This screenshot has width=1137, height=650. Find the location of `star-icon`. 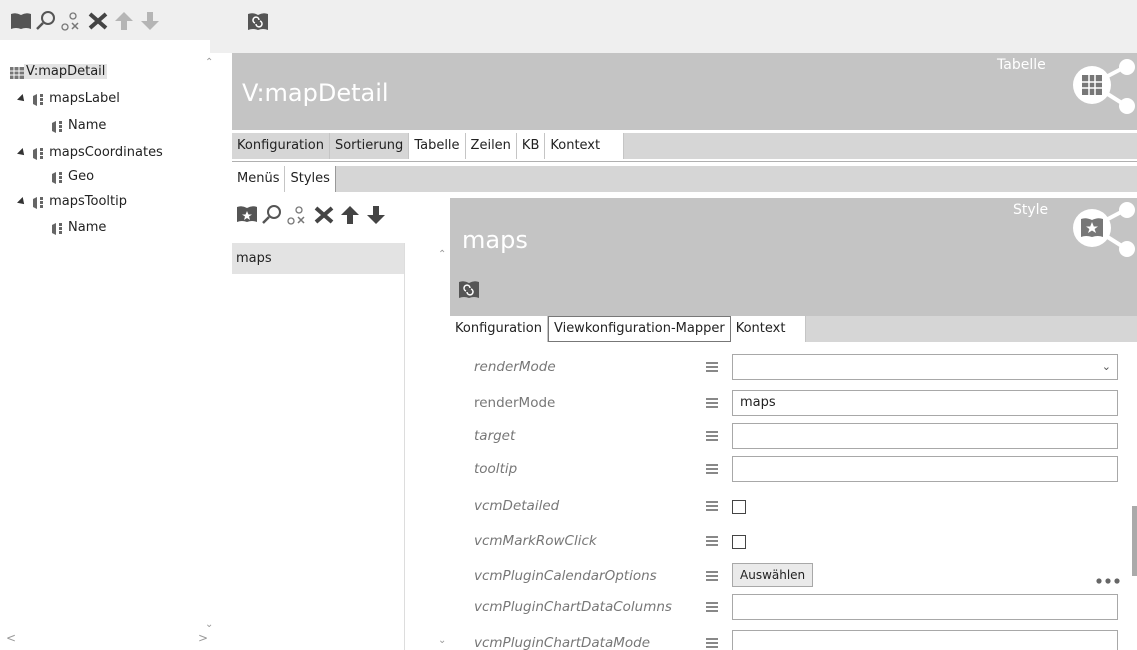

star-icon is located at coordinates (247, 216).